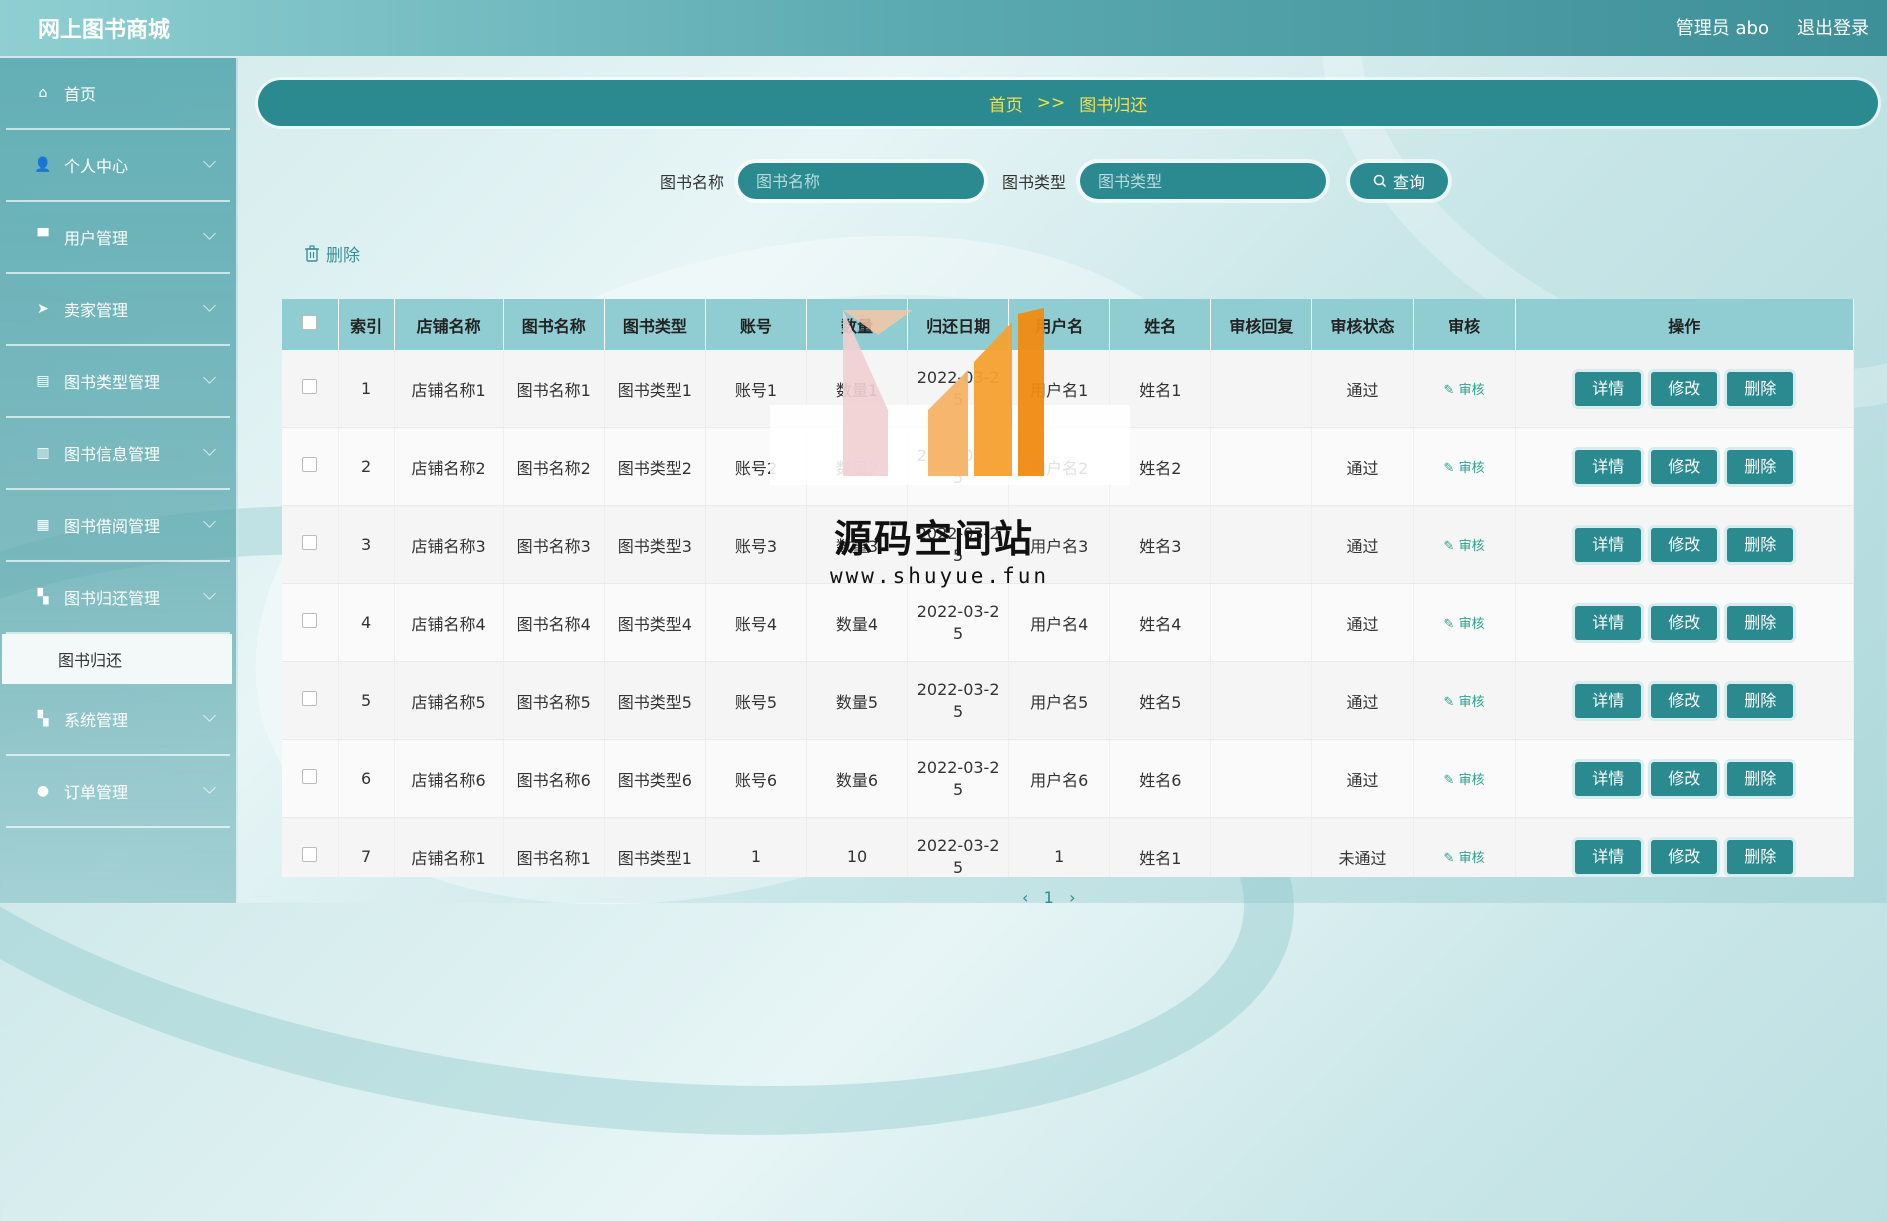 The image size is (1887, 1221). Describe the element at coordinates (1399, 181) in the screenshot. I see `query-button: 查询` at that location.